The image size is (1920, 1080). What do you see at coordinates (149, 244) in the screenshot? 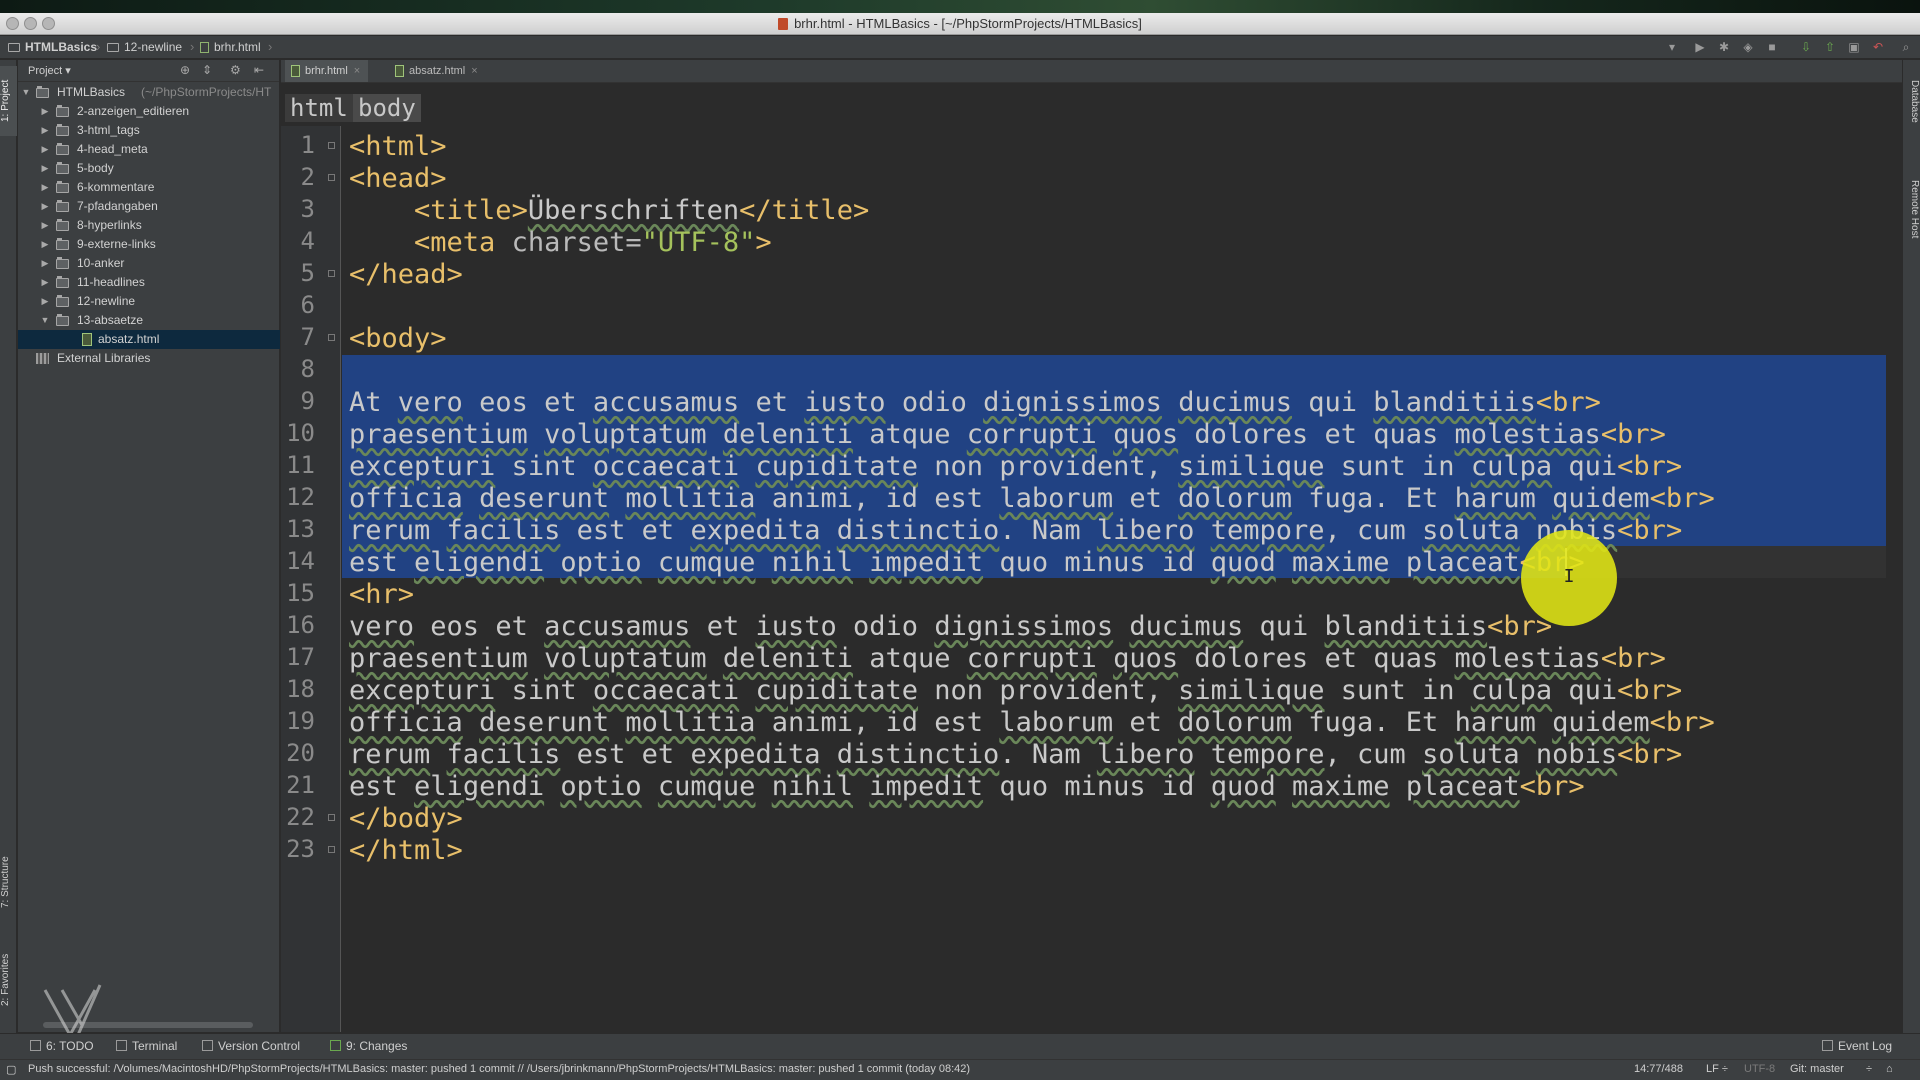
I see `tree-folder: ▶ 9-externe-links` at bounding box center [149, 244].